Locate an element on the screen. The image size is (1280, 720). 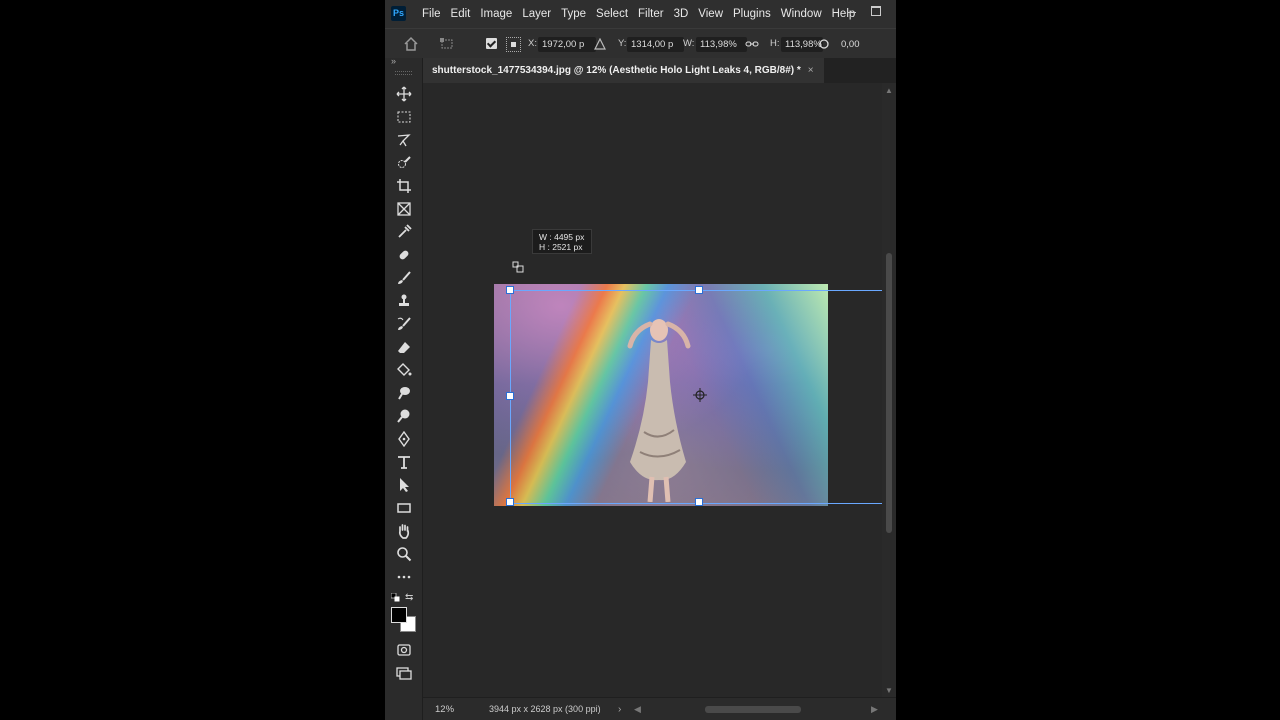
frame-tool-icon is located at coordinates (404, 209).